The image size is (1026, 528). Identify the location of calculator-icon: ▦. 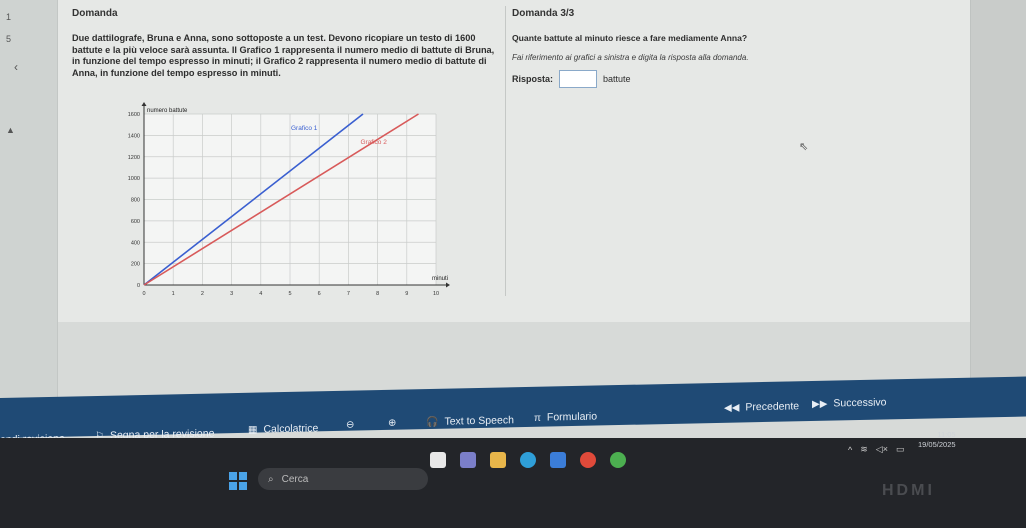
(253, 430).